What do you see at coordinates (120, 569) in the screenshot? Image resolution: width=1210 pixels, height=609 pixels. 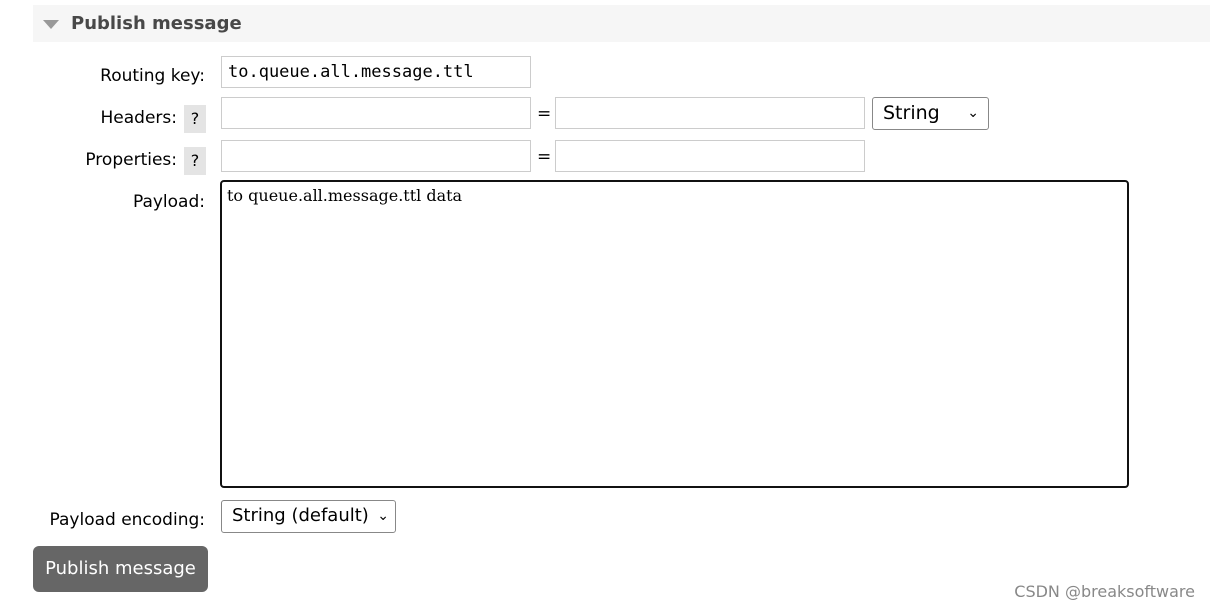 I see `publish-message-button: Publish message` at bounding box center [120, 569].